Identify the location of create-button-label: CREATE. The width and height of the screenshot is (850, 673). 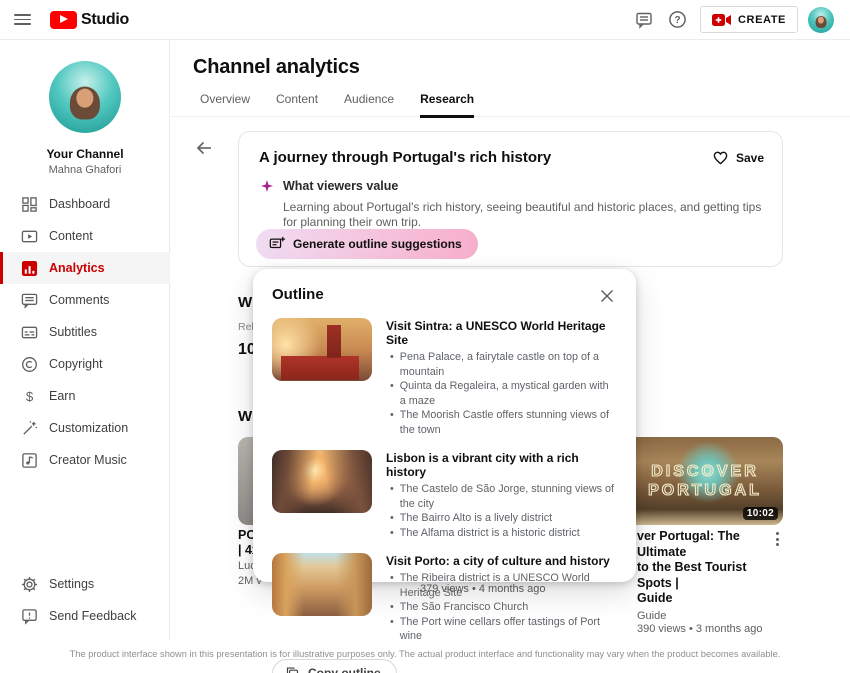
(761, 19).